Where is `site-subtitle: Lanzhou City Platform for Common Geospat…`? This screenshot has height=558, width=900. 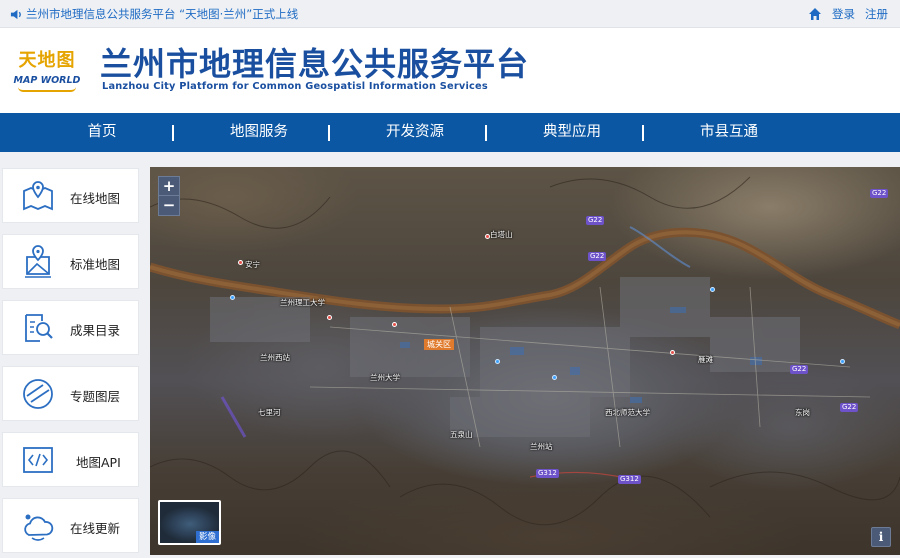
site-subtitle: Lanzhou City Platform for Common Geospat… is located at coordinates (295, 86).